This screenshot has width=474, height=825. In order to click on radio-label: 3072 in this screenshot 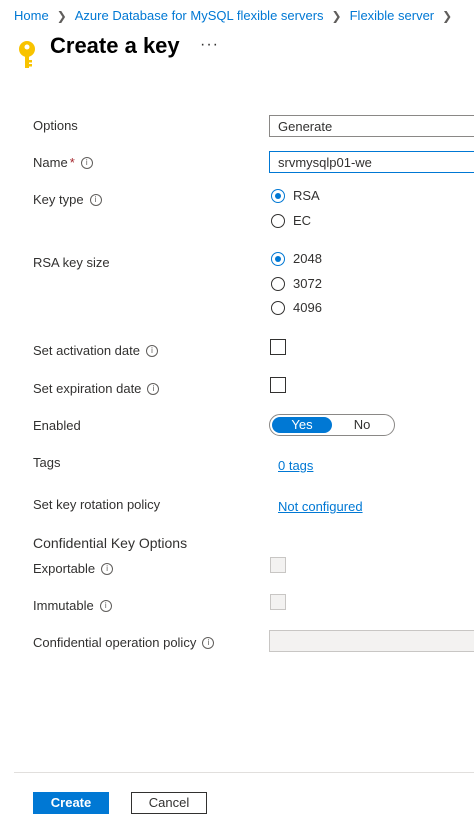, I will do `click(307, 283)`.